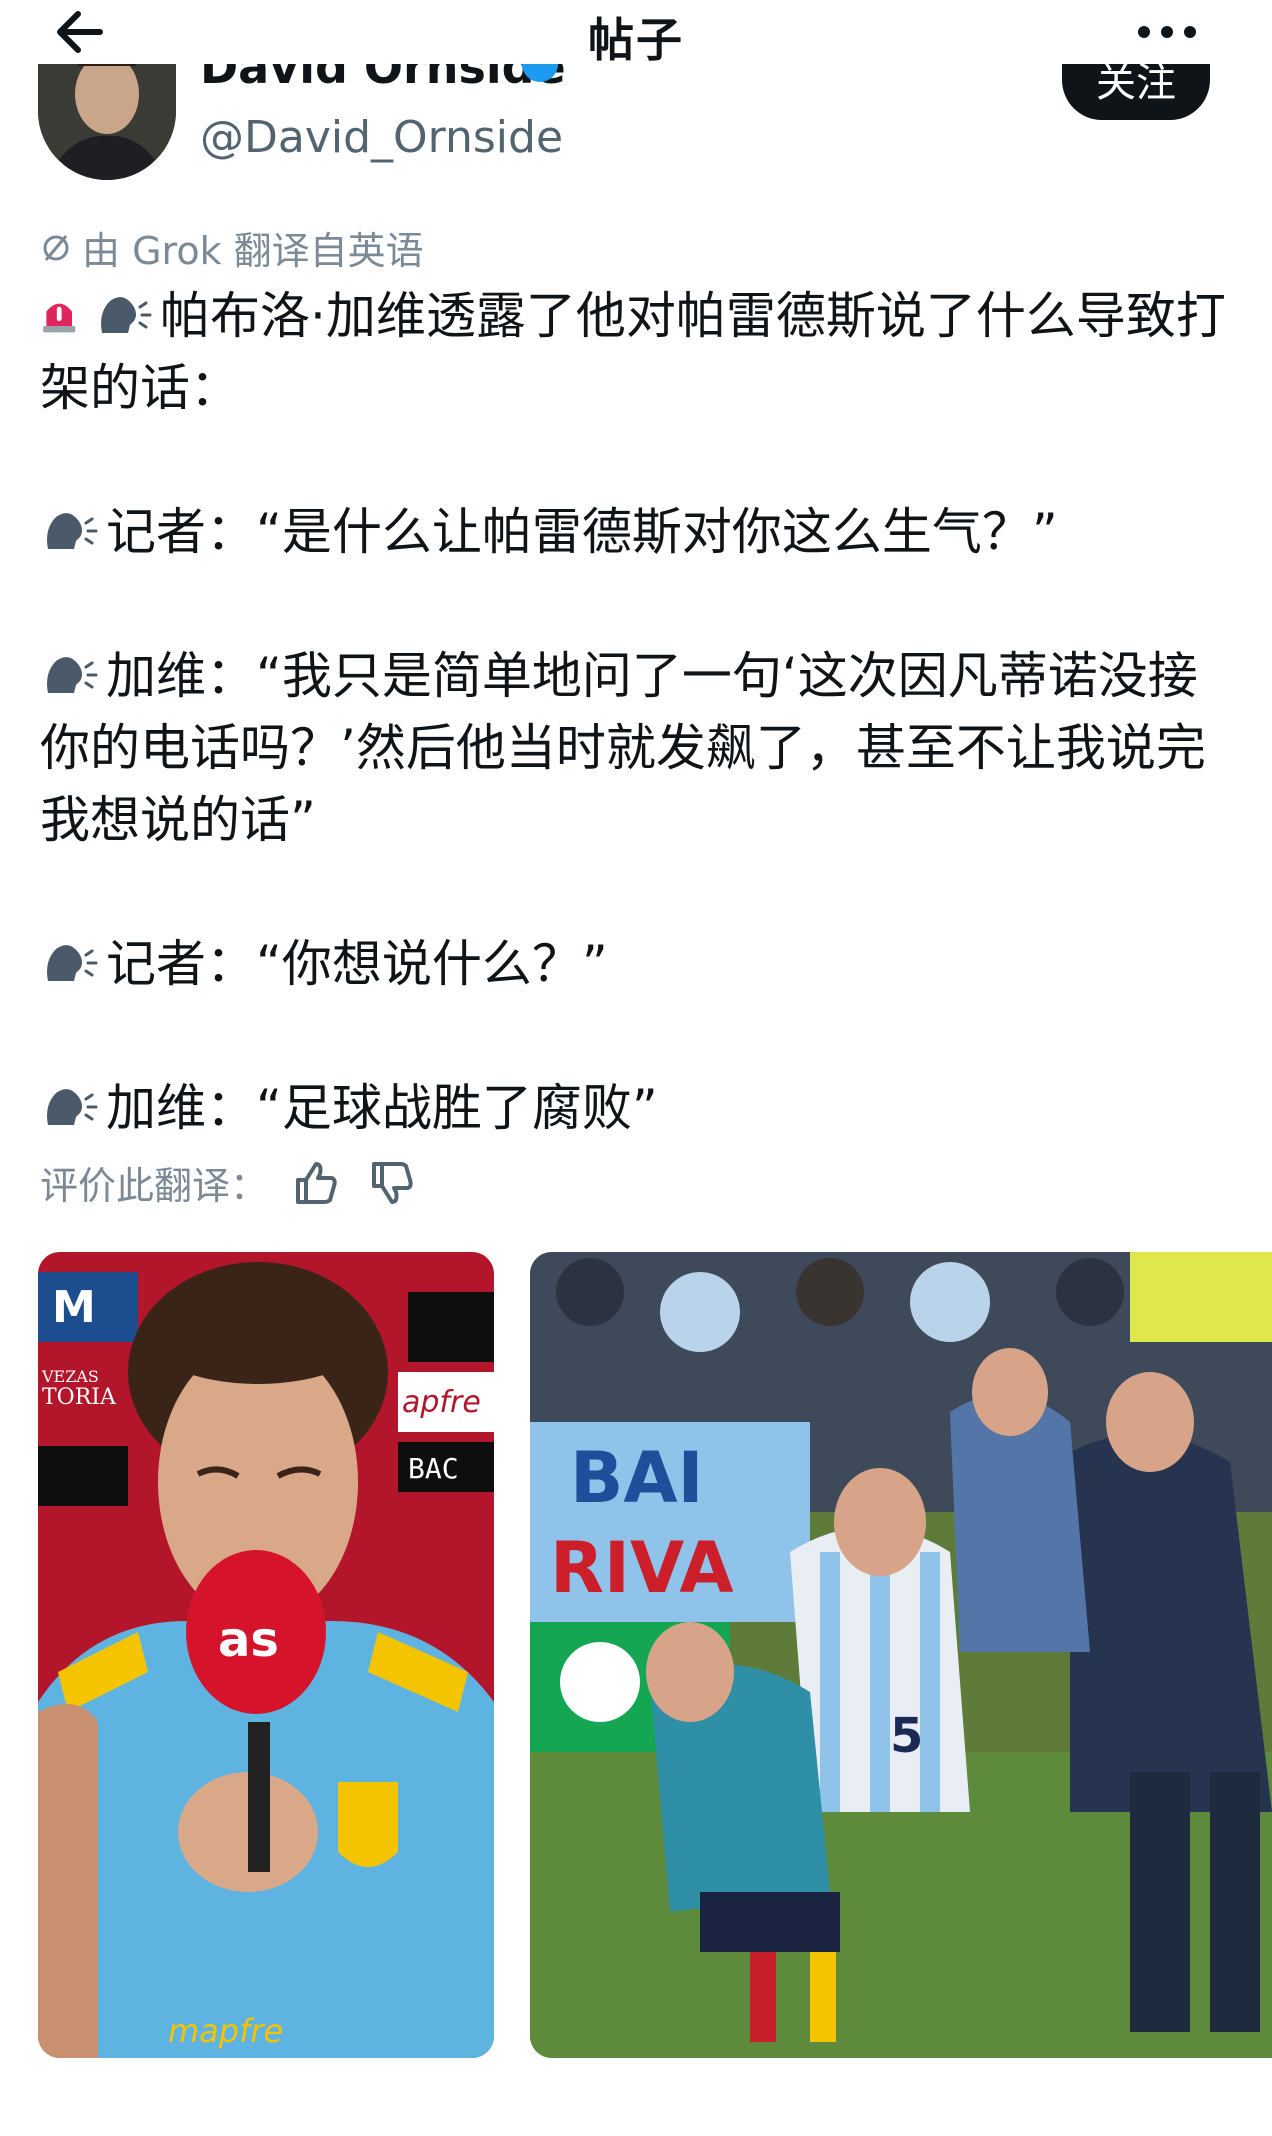 Image resolution: width=1272 pixels, height=2136 pixels. What do you see at coordinates (225, 2031) in the screenshot?
I see `shirt-sponsor-text: mapfre` at bounding box center [225, 2031].